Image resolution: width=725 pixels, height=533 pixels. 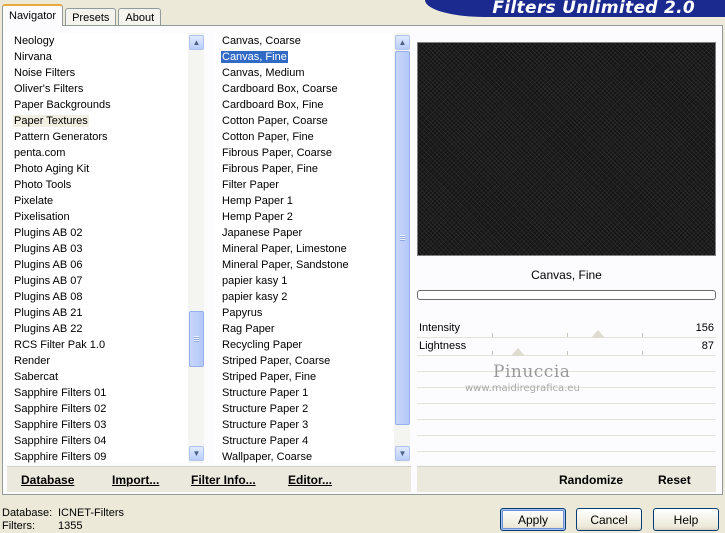 What do you see at coordinates (304, 265) in the screenshot?
I see `filter-item: Mineral Paper, Sandstone` at bounding box center [304, 265].